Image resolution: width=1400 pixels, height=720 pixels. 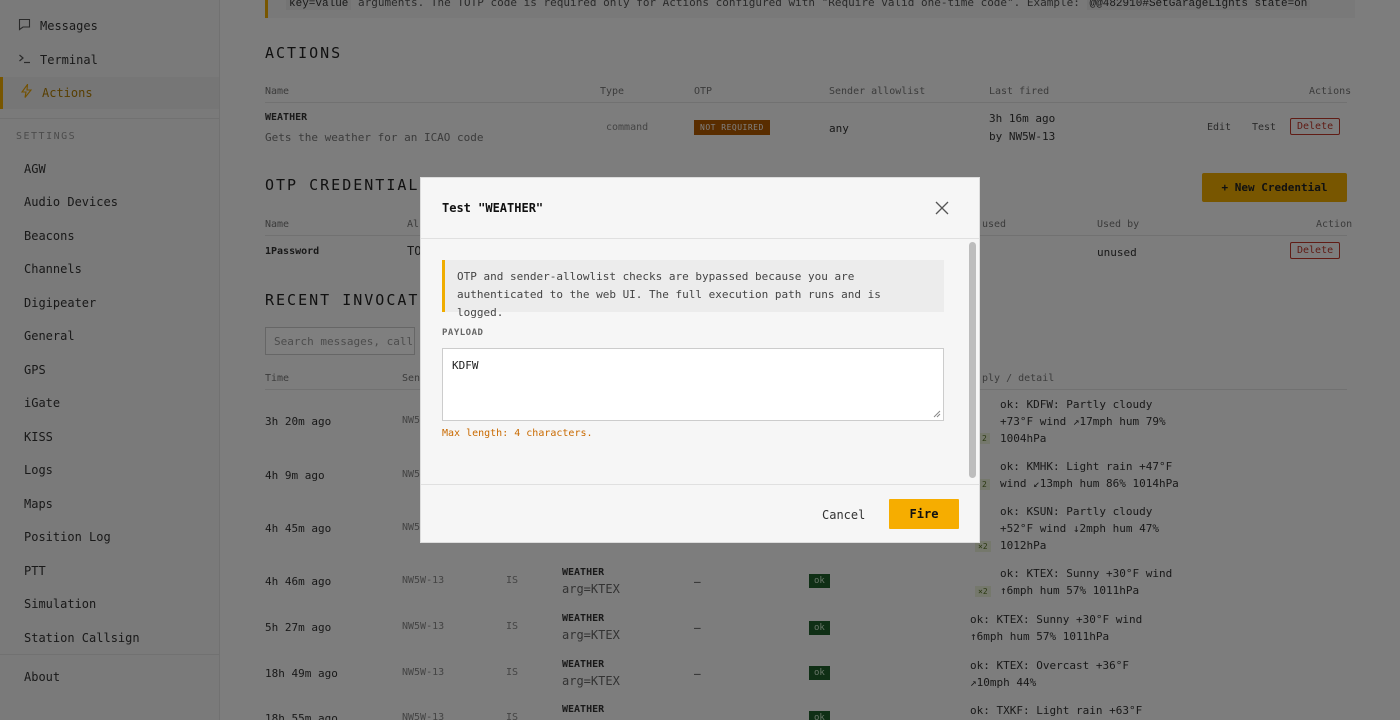 I want to click on payload-hint: Max length: 4 characters., so click(x=517, y=433).